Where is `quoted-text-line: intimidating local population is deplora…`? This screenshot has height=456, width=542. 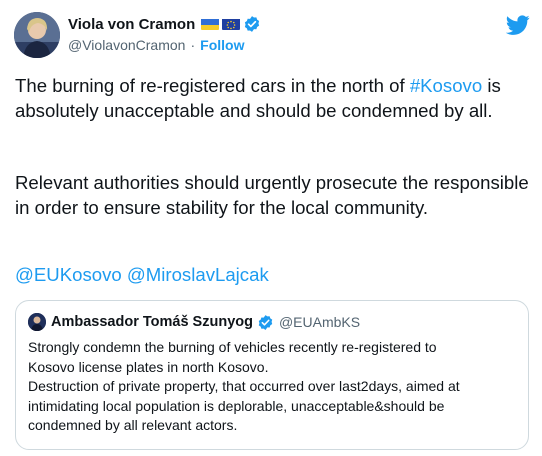
quoted-text-line: intimidating local population is deplora… is located at coordinates (236, 405).